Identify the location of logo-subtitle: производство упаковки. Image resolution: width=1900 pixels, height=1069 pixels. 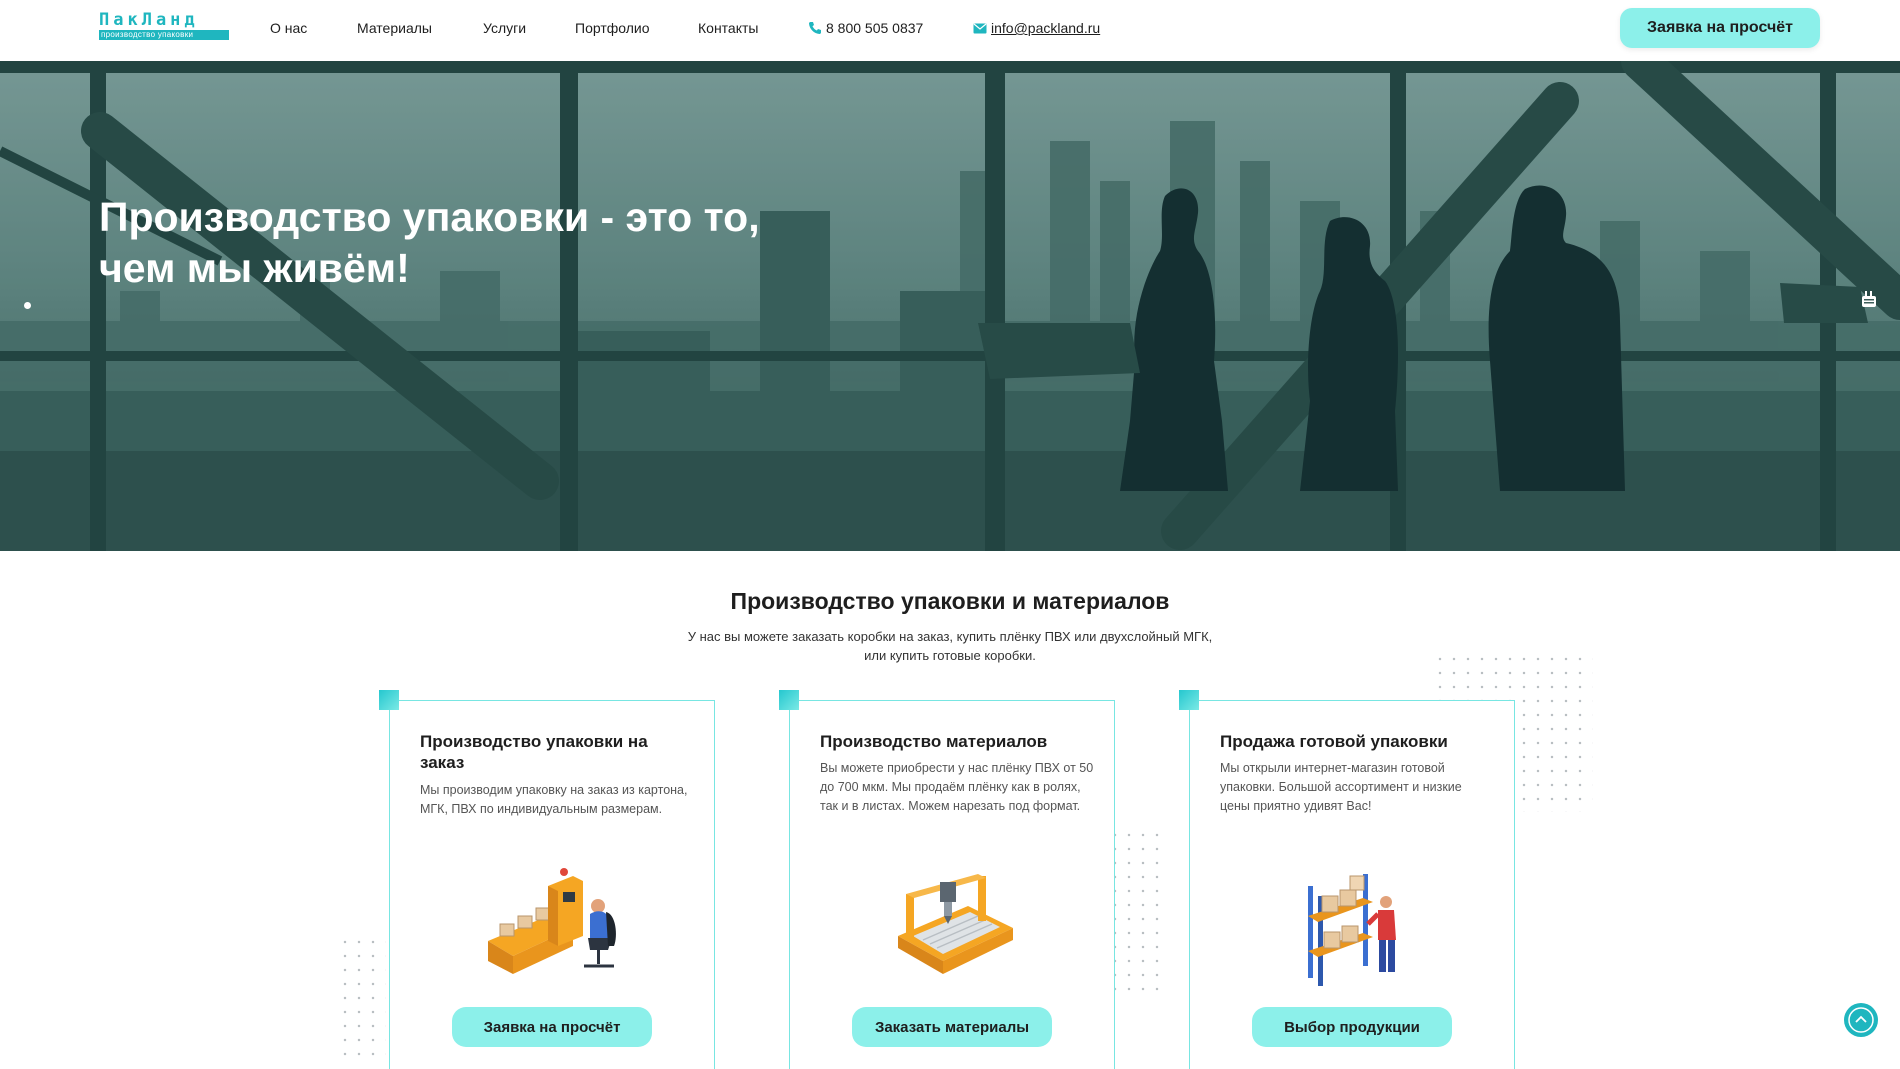
(164, 35).